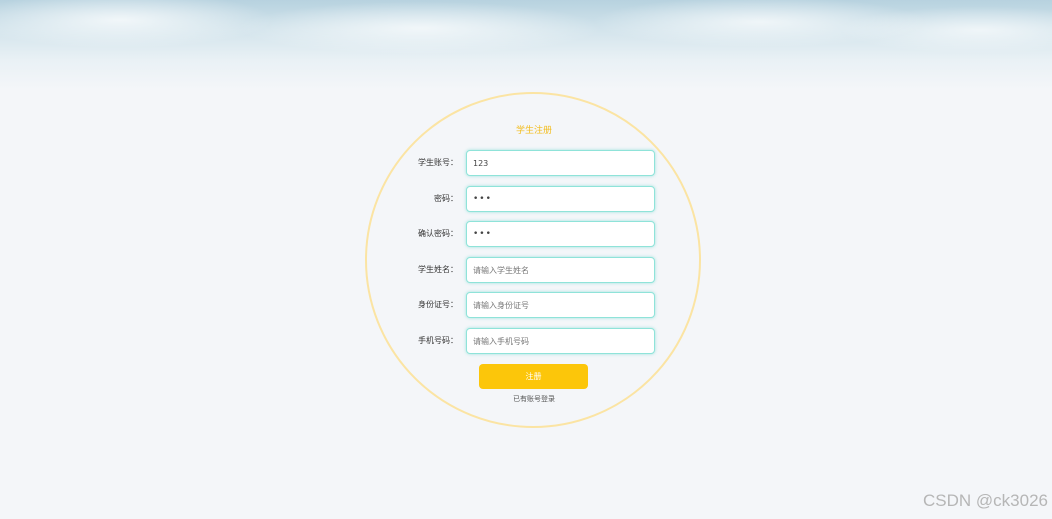  I want to click on confirm-password-label: 确认密码：, so click(438, 233).